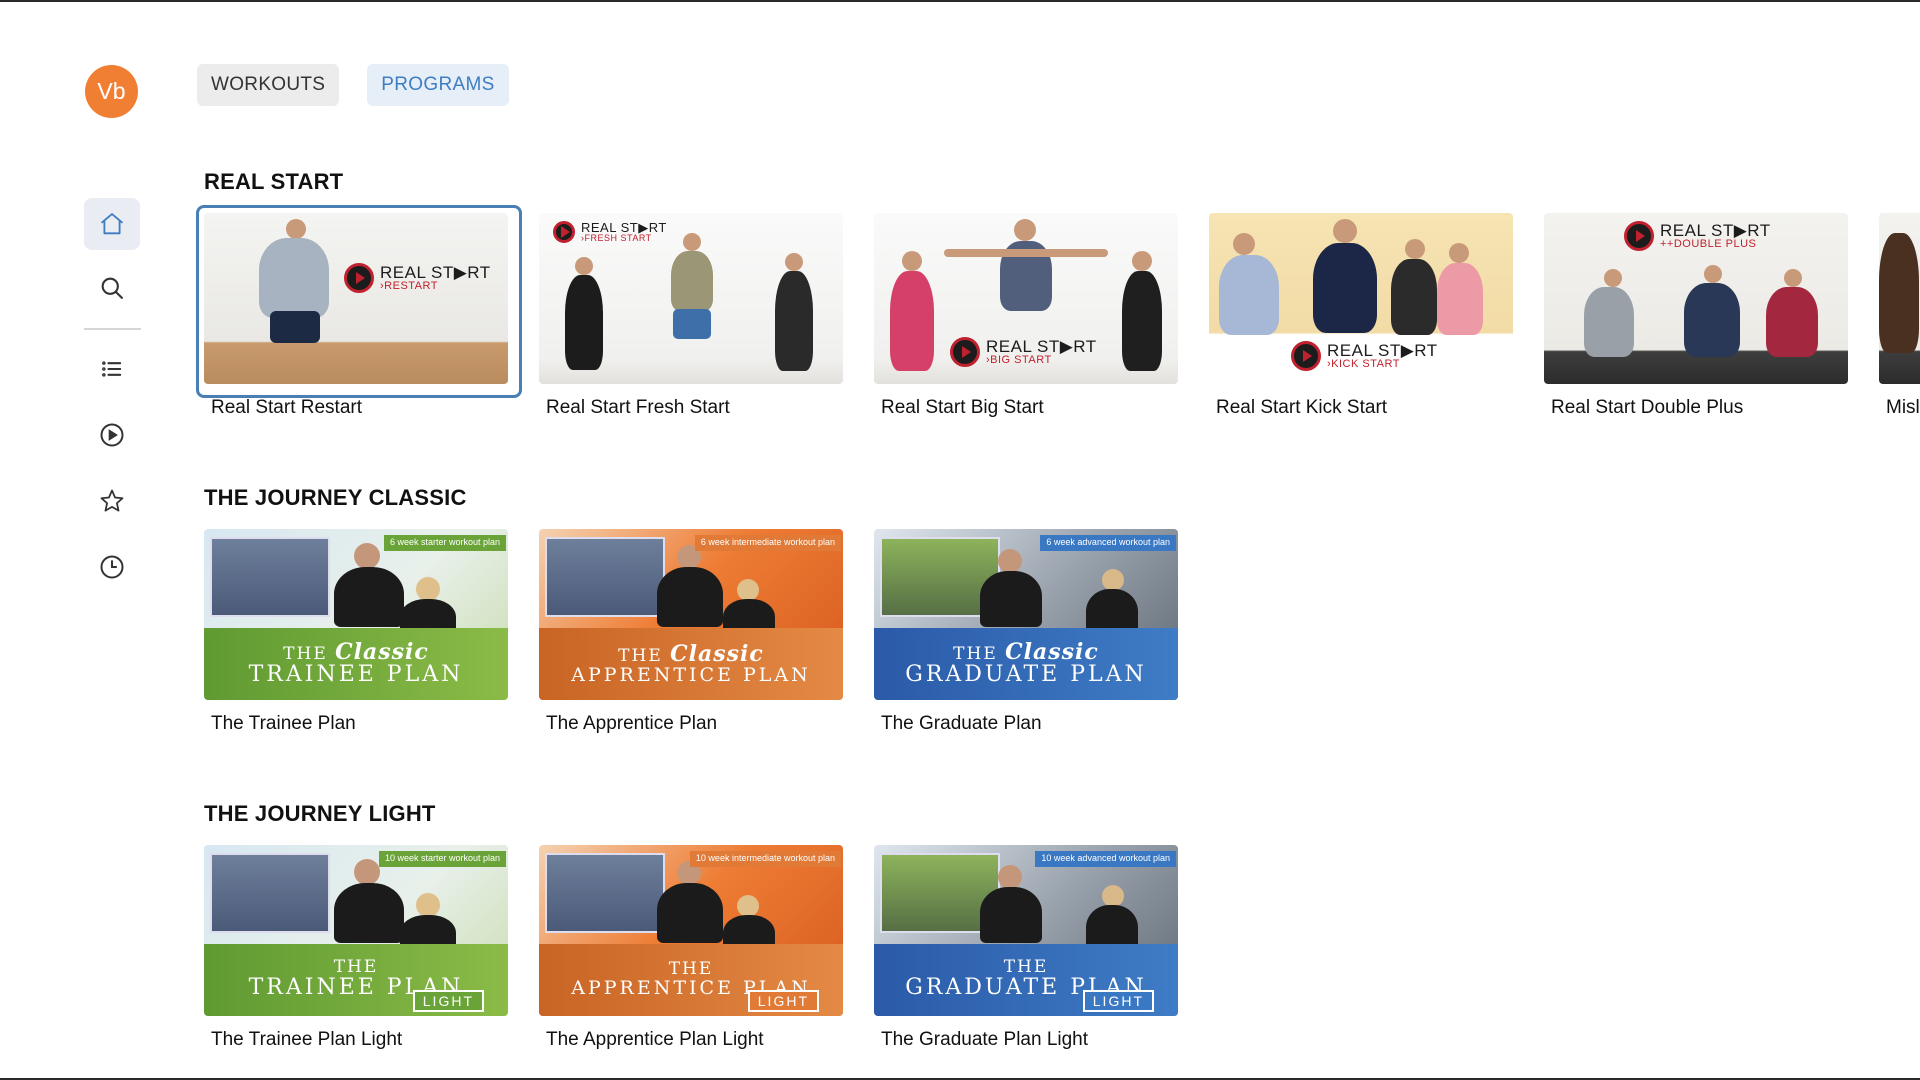 The width and height of the screenshot is (1920, 1080). What do you see at coordinates (1026, 664) in the screenshot?
I see `plan-banner: THE Classic GRADUATE PLAN` at bounding box center [1026, 664].